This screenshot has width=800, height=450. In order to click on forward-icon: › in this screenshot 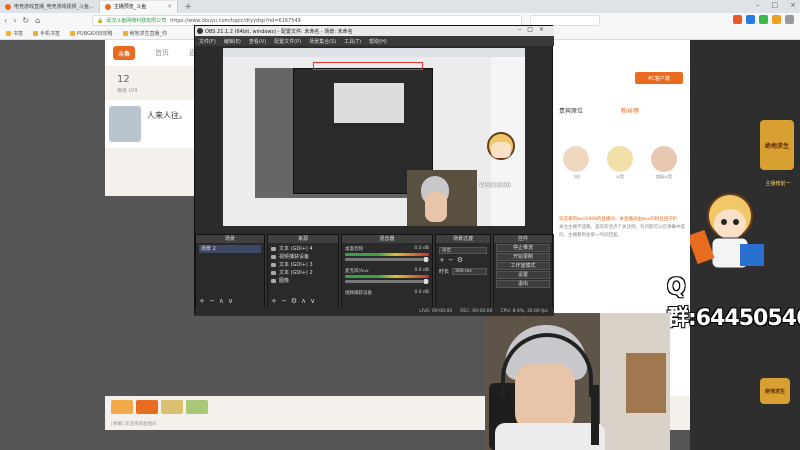, I will do `click(14, 20)`.